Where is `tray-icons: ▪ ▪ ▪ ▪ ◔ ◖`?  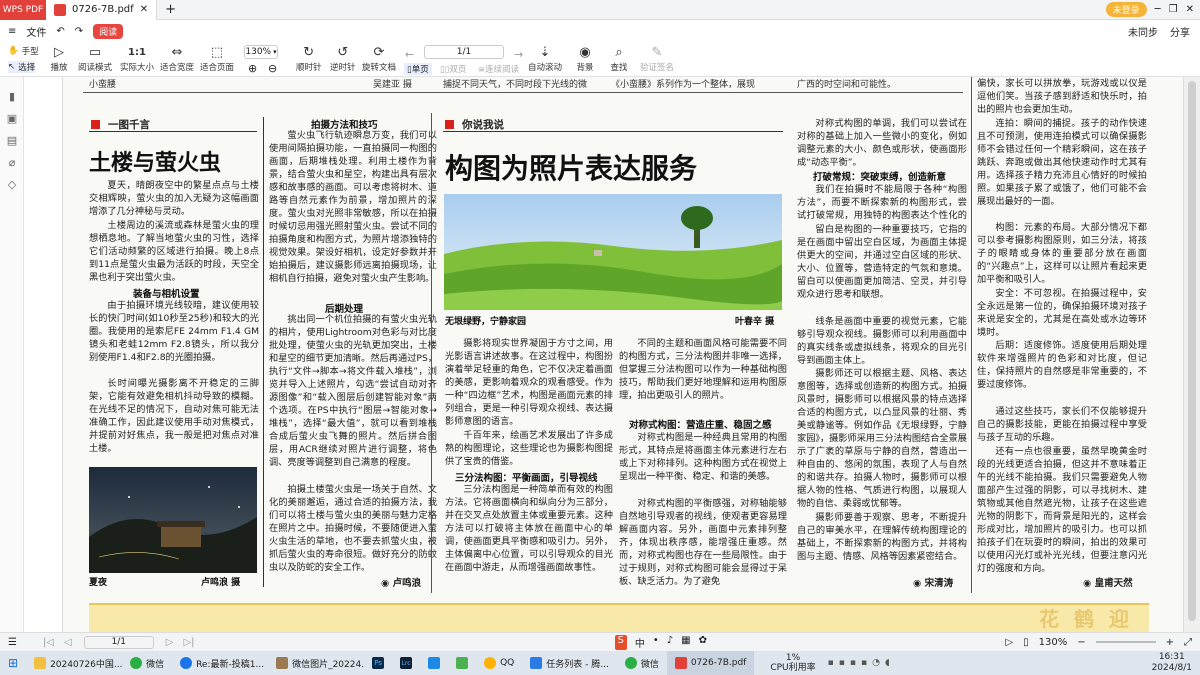 tray-icons: ▪ ▪ ▪ ▪ ◔ ◖ is located at coordinates (859, 663).